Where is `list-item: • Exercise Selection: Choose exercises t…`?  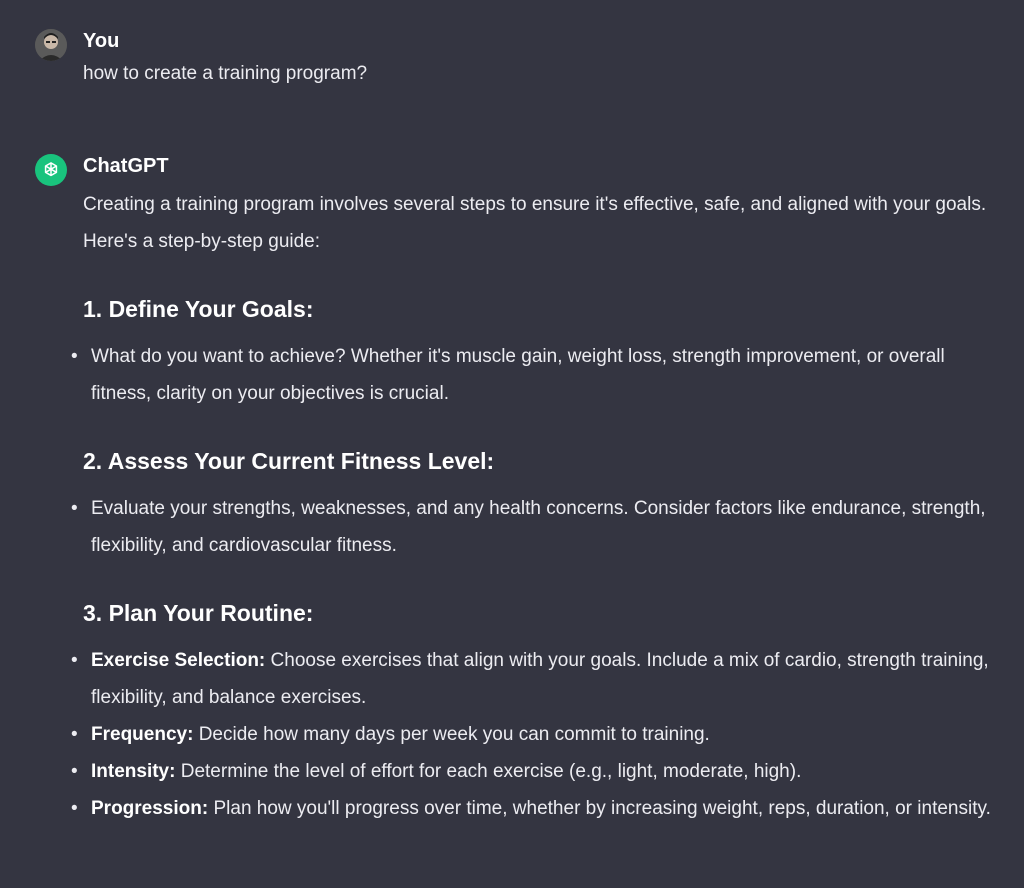
list-item: • Exercise Selection: Choose exercises t… is located at coordinates (537, 679).